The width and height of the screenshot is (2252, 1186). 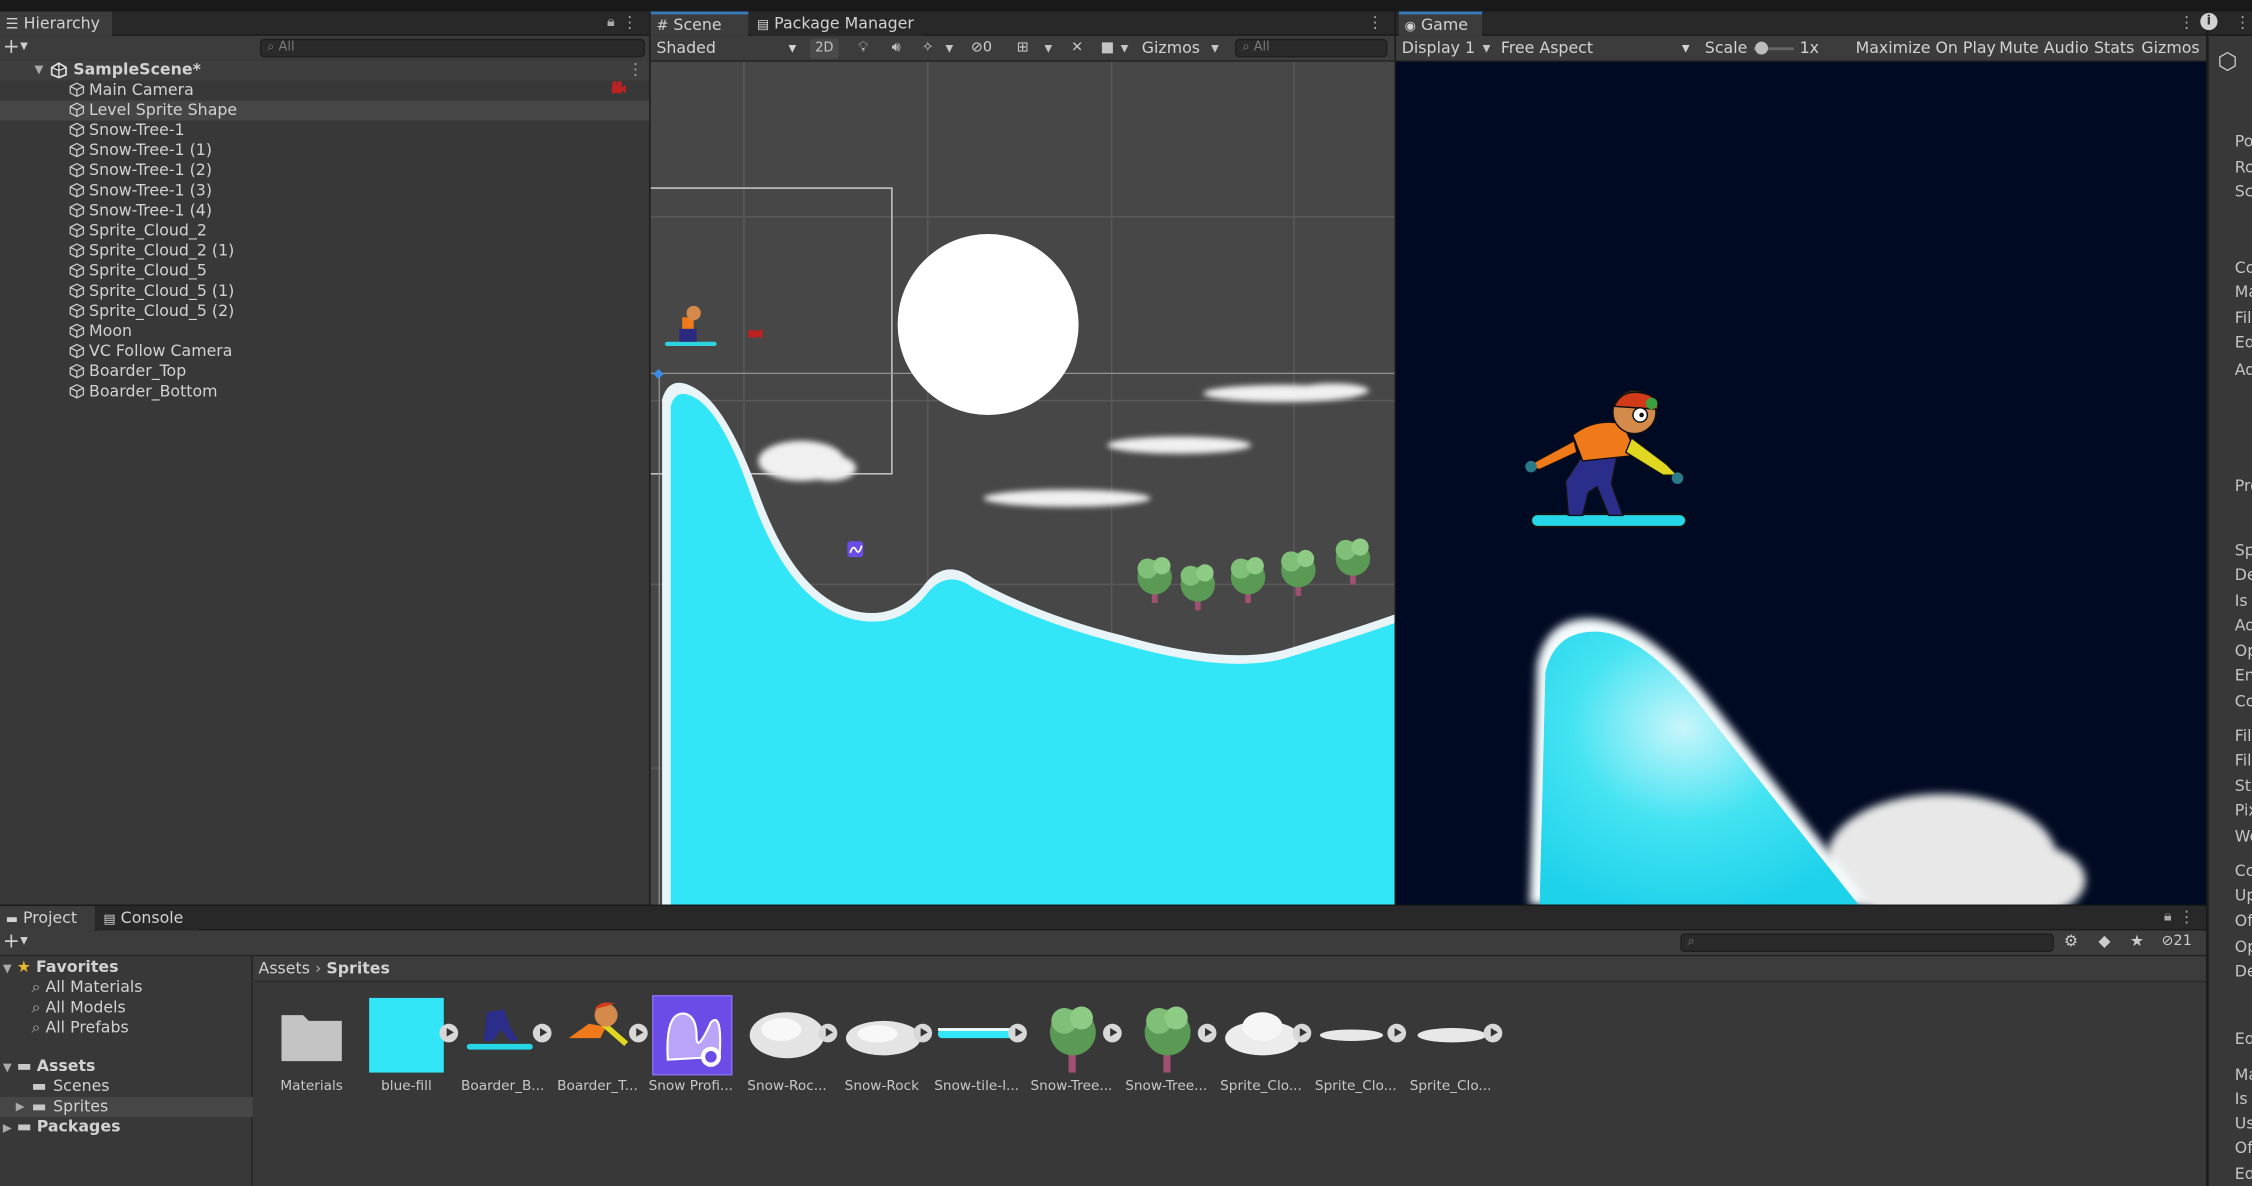 What do you see at coordinates (1048, 49) in the screenshot?
I see `grid-dropdown-icon: ▼` at bounding box center [1048, 49].